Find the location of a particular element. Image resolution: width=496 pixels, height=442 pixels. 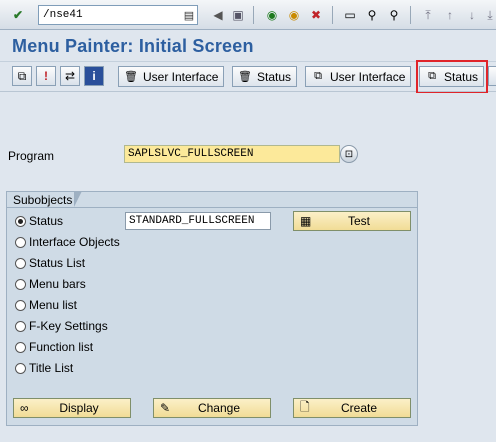

highlight-annotation is located at coordinates (452, 77).